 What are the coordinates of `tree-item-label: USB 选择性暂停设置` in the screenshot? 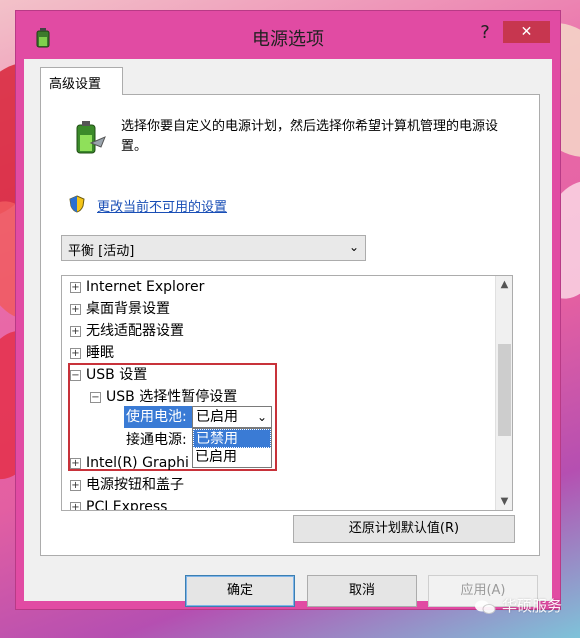 It's located at (172, 397).